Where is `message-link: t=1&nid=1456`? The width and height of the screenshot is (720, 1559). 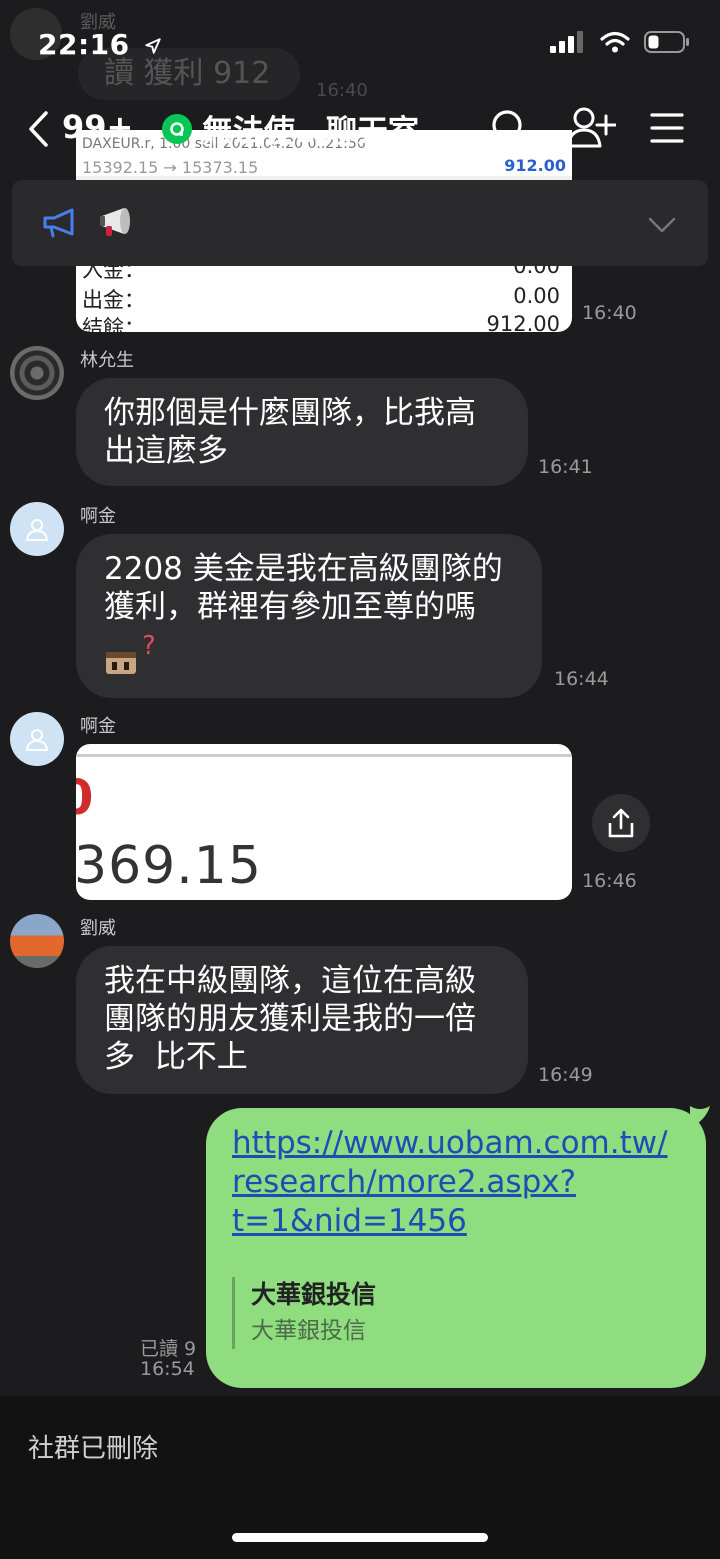 message-link: t=1&nid=1456 is located at coordinates (456, 1221).